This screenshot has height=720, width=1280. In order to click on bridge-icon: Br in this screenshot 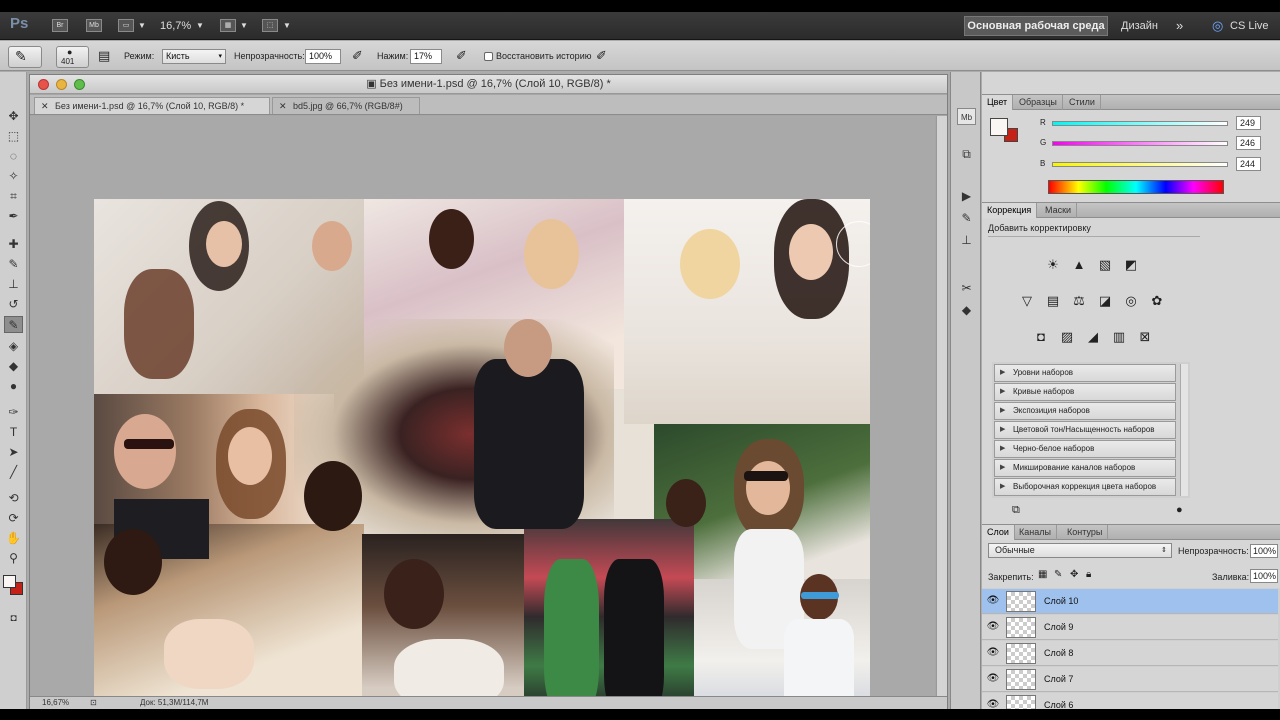, I will do `click(60, 25)`.